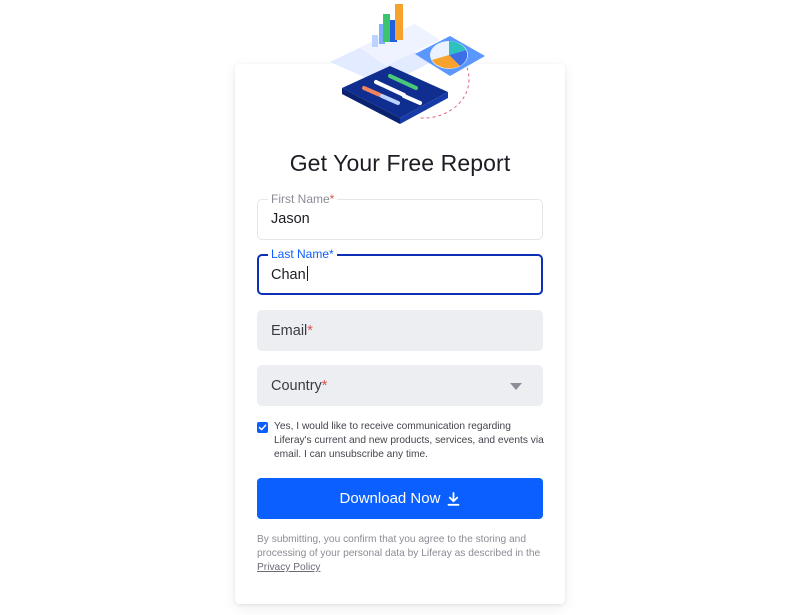 This screenshot has height=615, width=800. I want to click on country-select: Country*, so click(400, 385).